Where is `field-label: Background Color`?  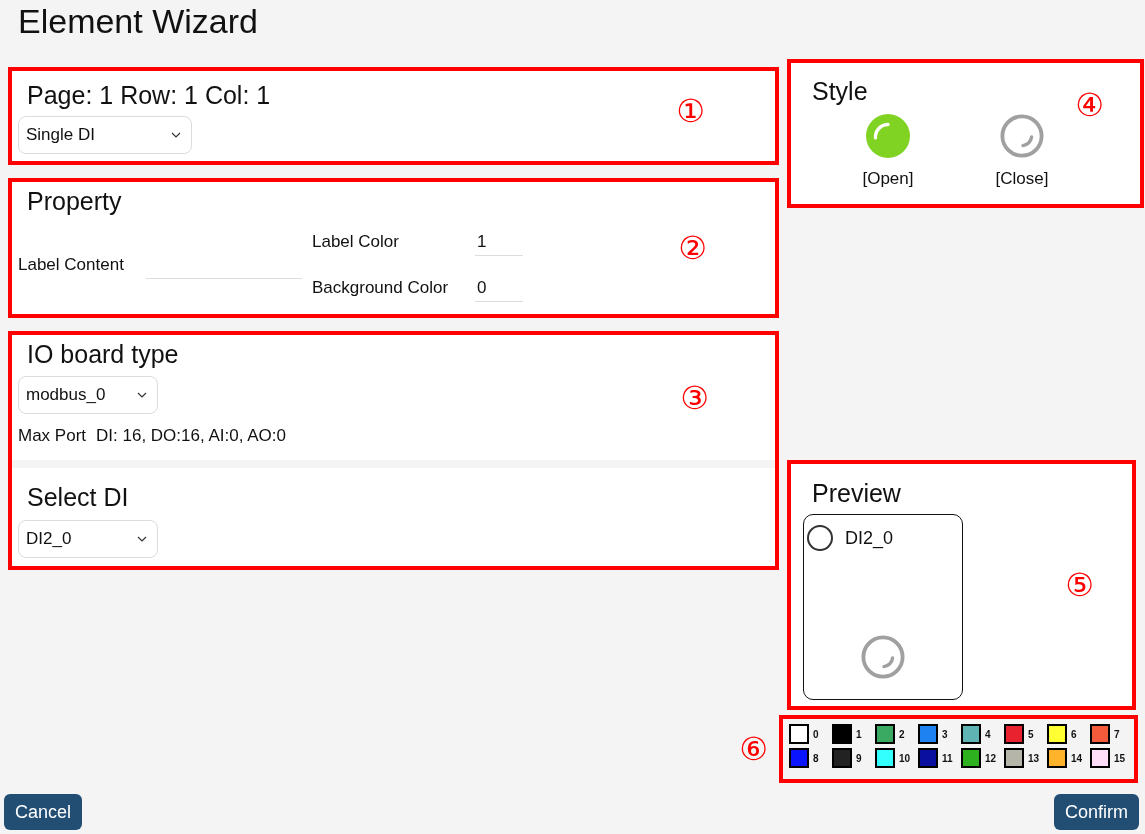
field-label: Background Color is located at coordinates (381, 288).